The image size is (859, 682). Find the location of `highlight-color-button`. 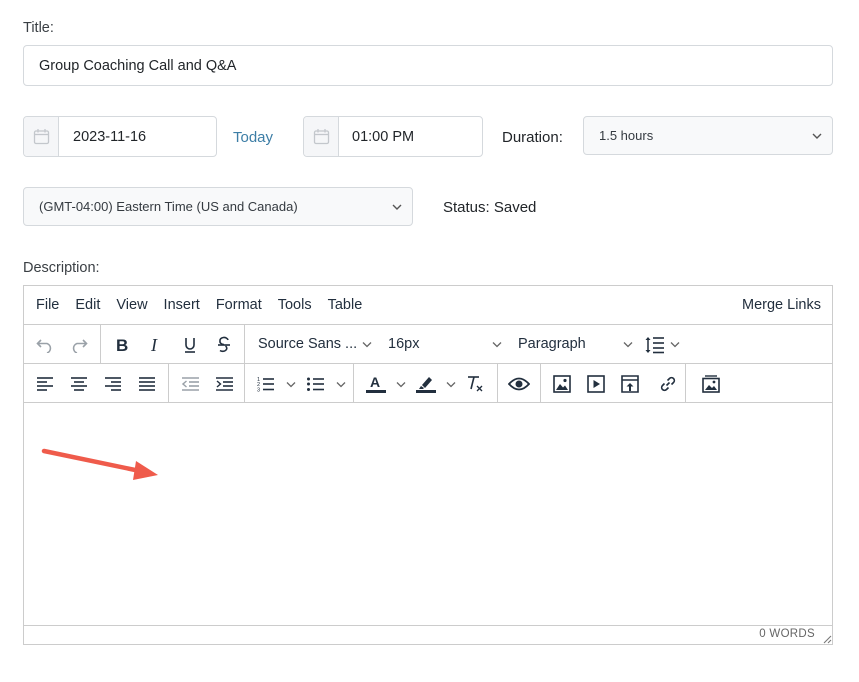

highlight-color-button is located at coordinates (435, 384).